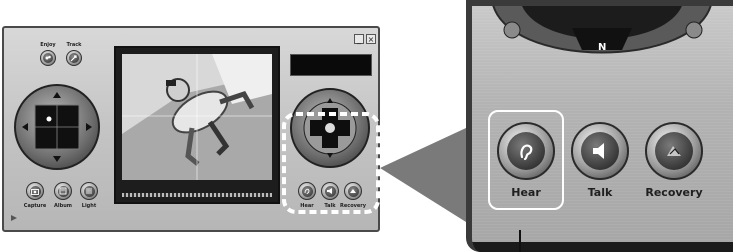  Describe the element at coordinates (602, 247) in the screenshot. I see `zoom-bottom-bar` at that location.